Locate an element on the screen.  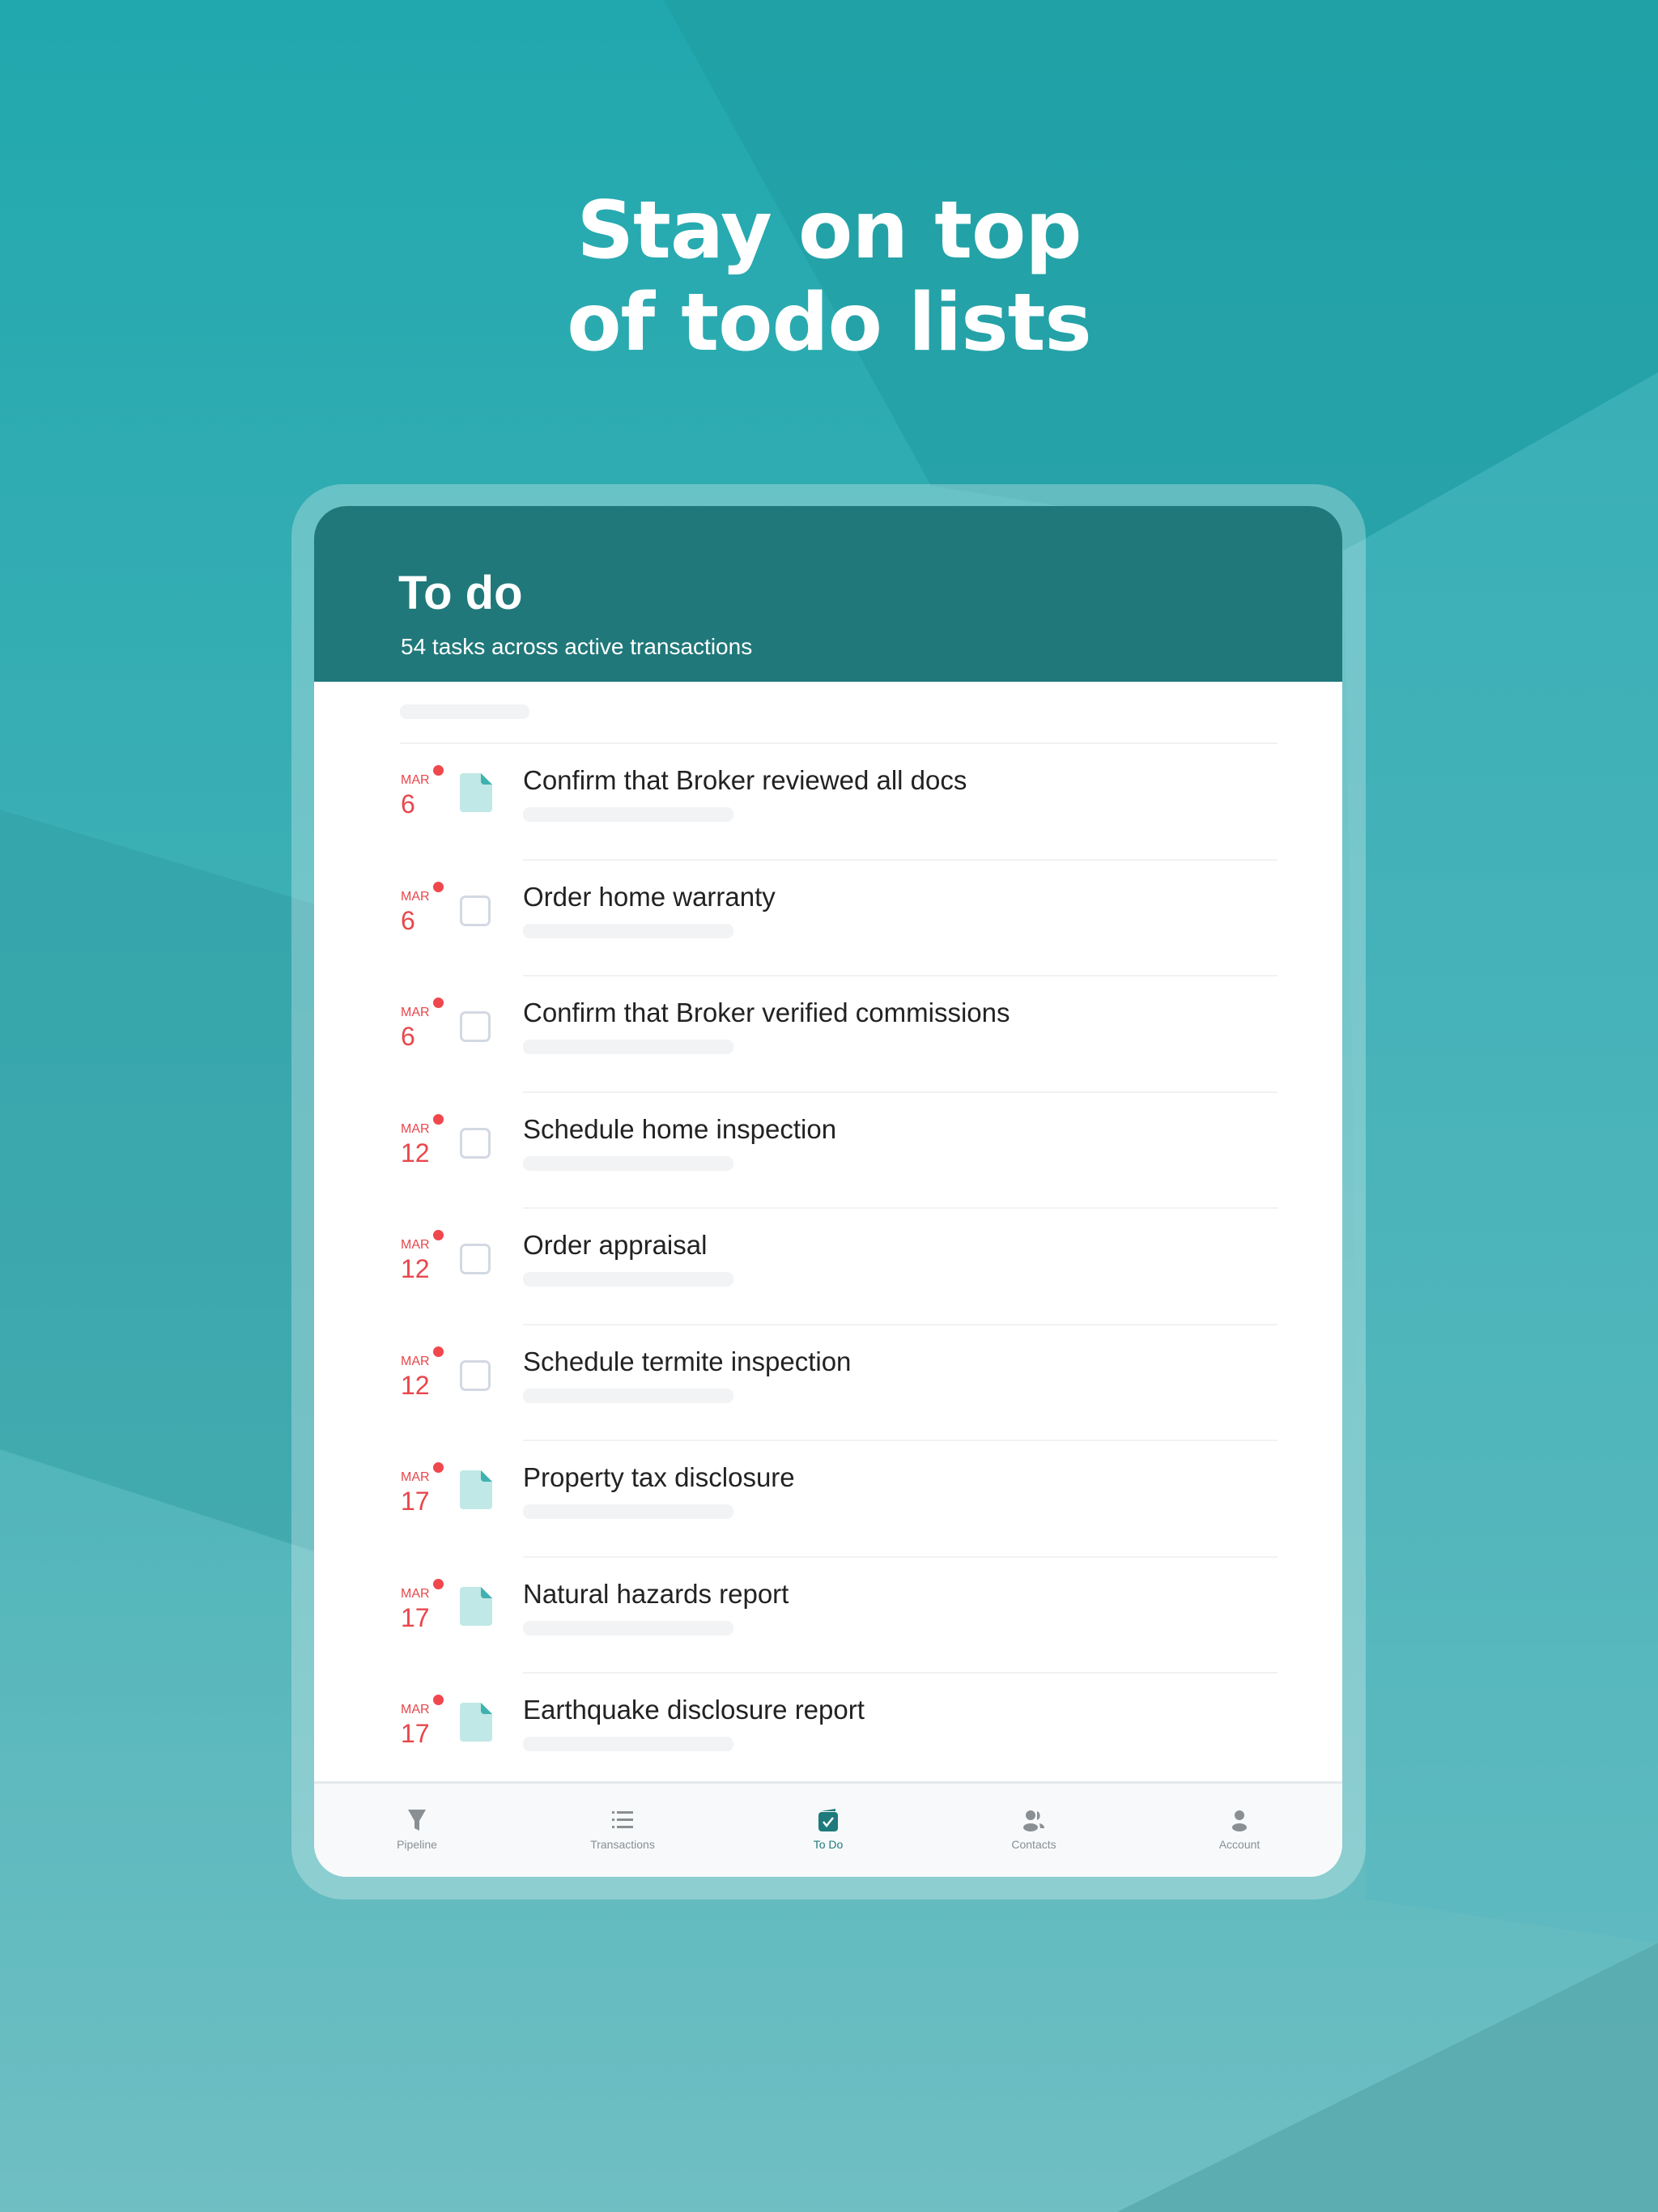
tab-to-do: To Do is located at coordinates (828, 1830).